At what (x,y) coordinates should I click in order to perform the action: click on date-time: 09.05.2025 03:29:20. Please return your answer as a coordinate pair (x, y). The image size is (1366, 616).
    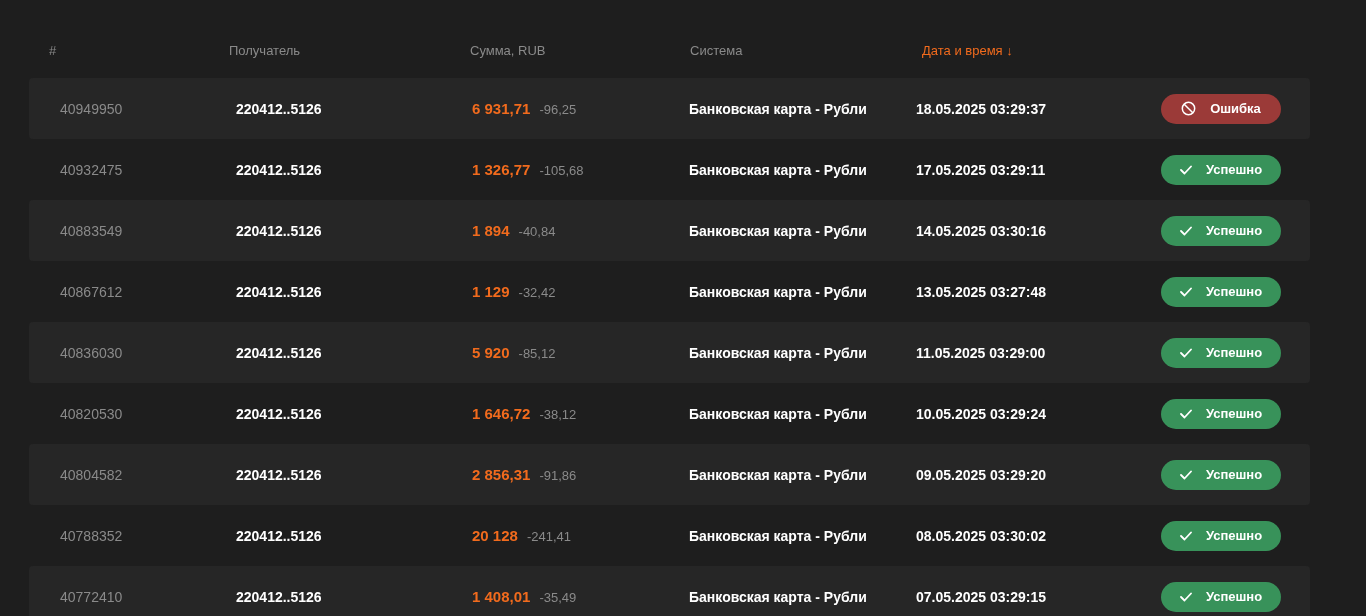
    Looking at the image, I should click on (981, 474).